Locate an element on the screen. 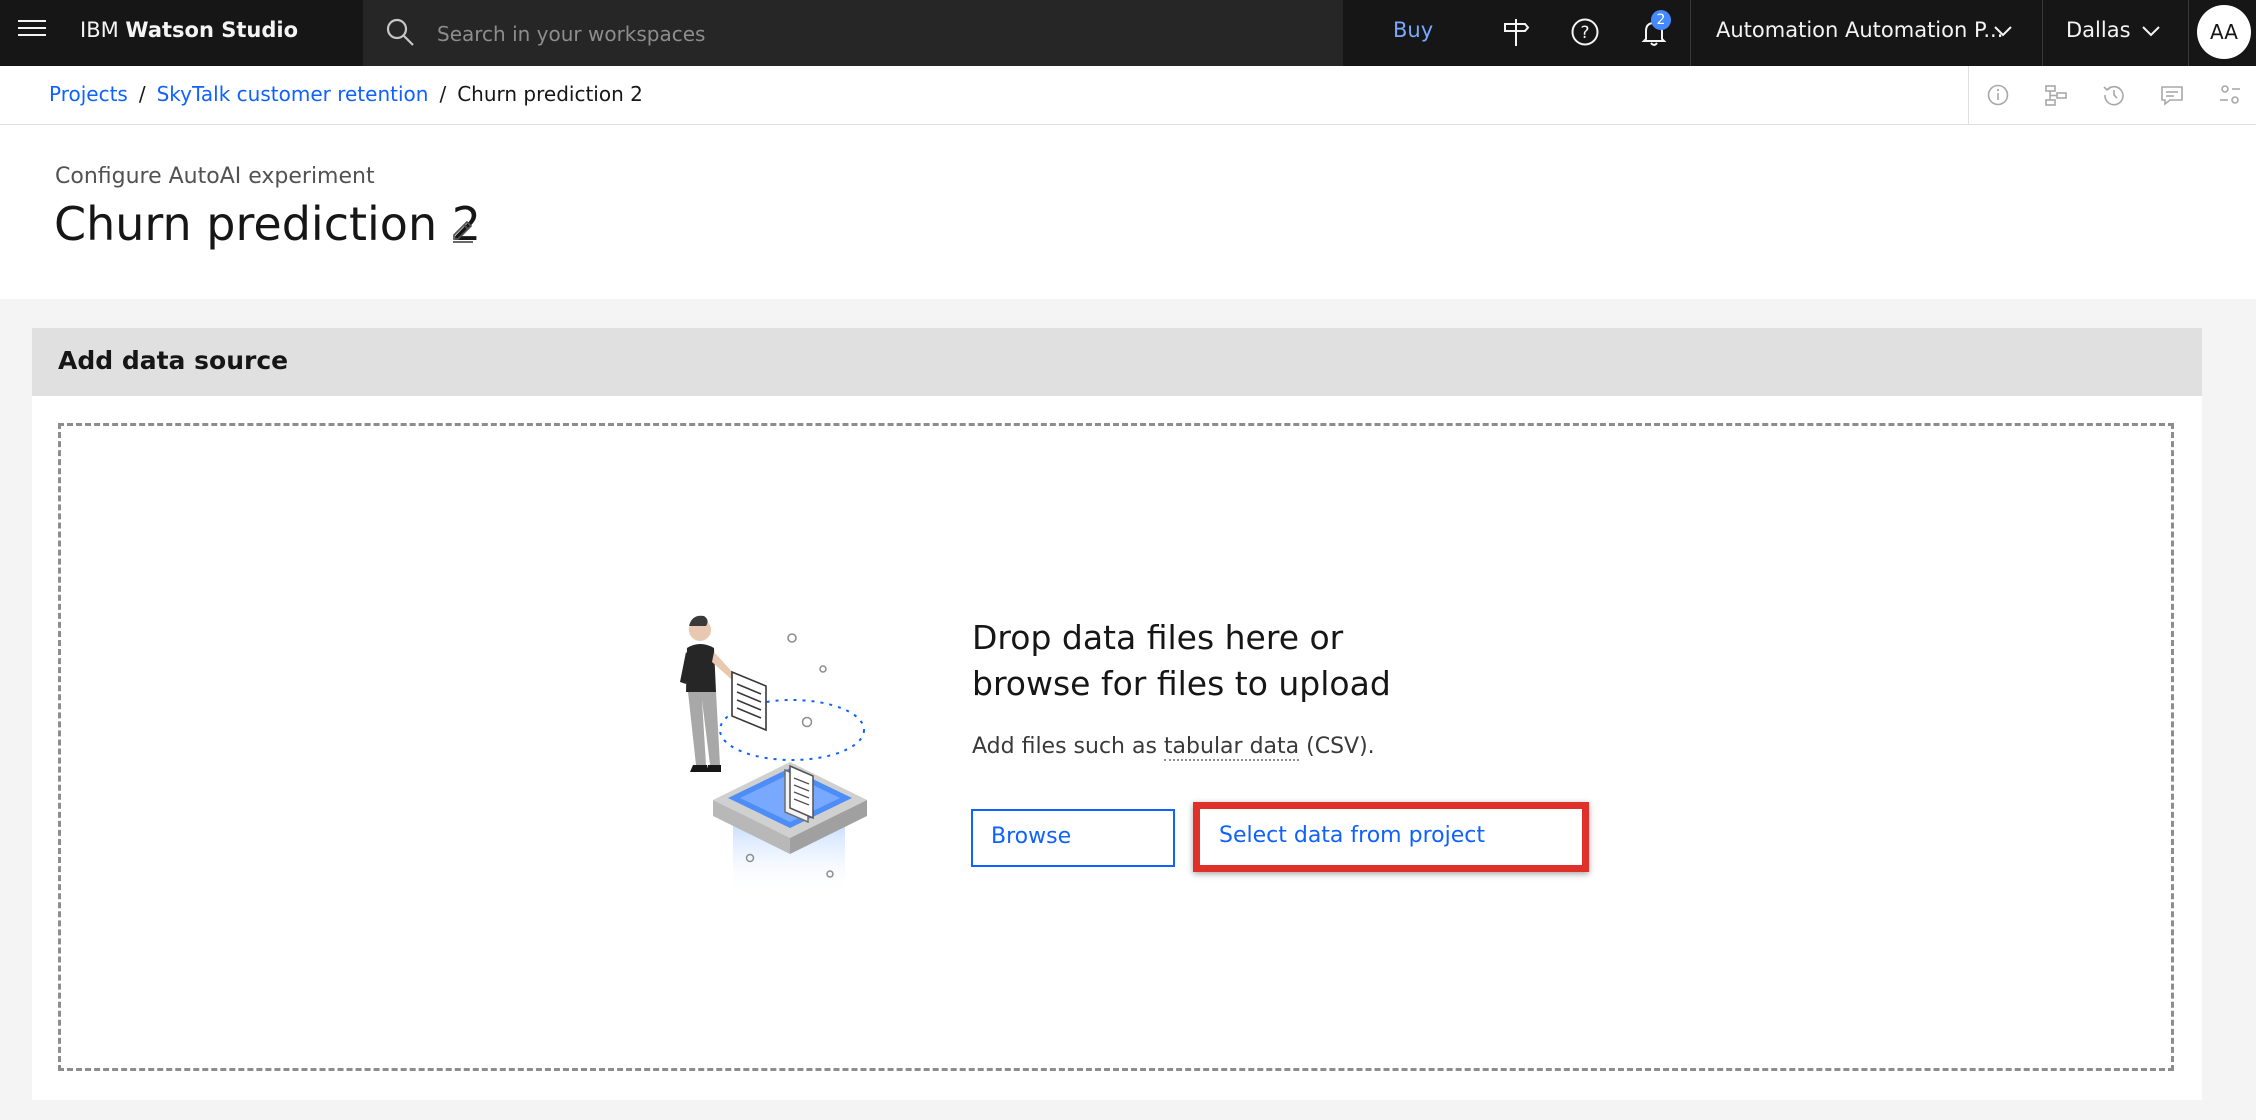 Image resolution: width=2256 pixels, height=1120 pixels. menu-icon is located at coordinates (32, 32).